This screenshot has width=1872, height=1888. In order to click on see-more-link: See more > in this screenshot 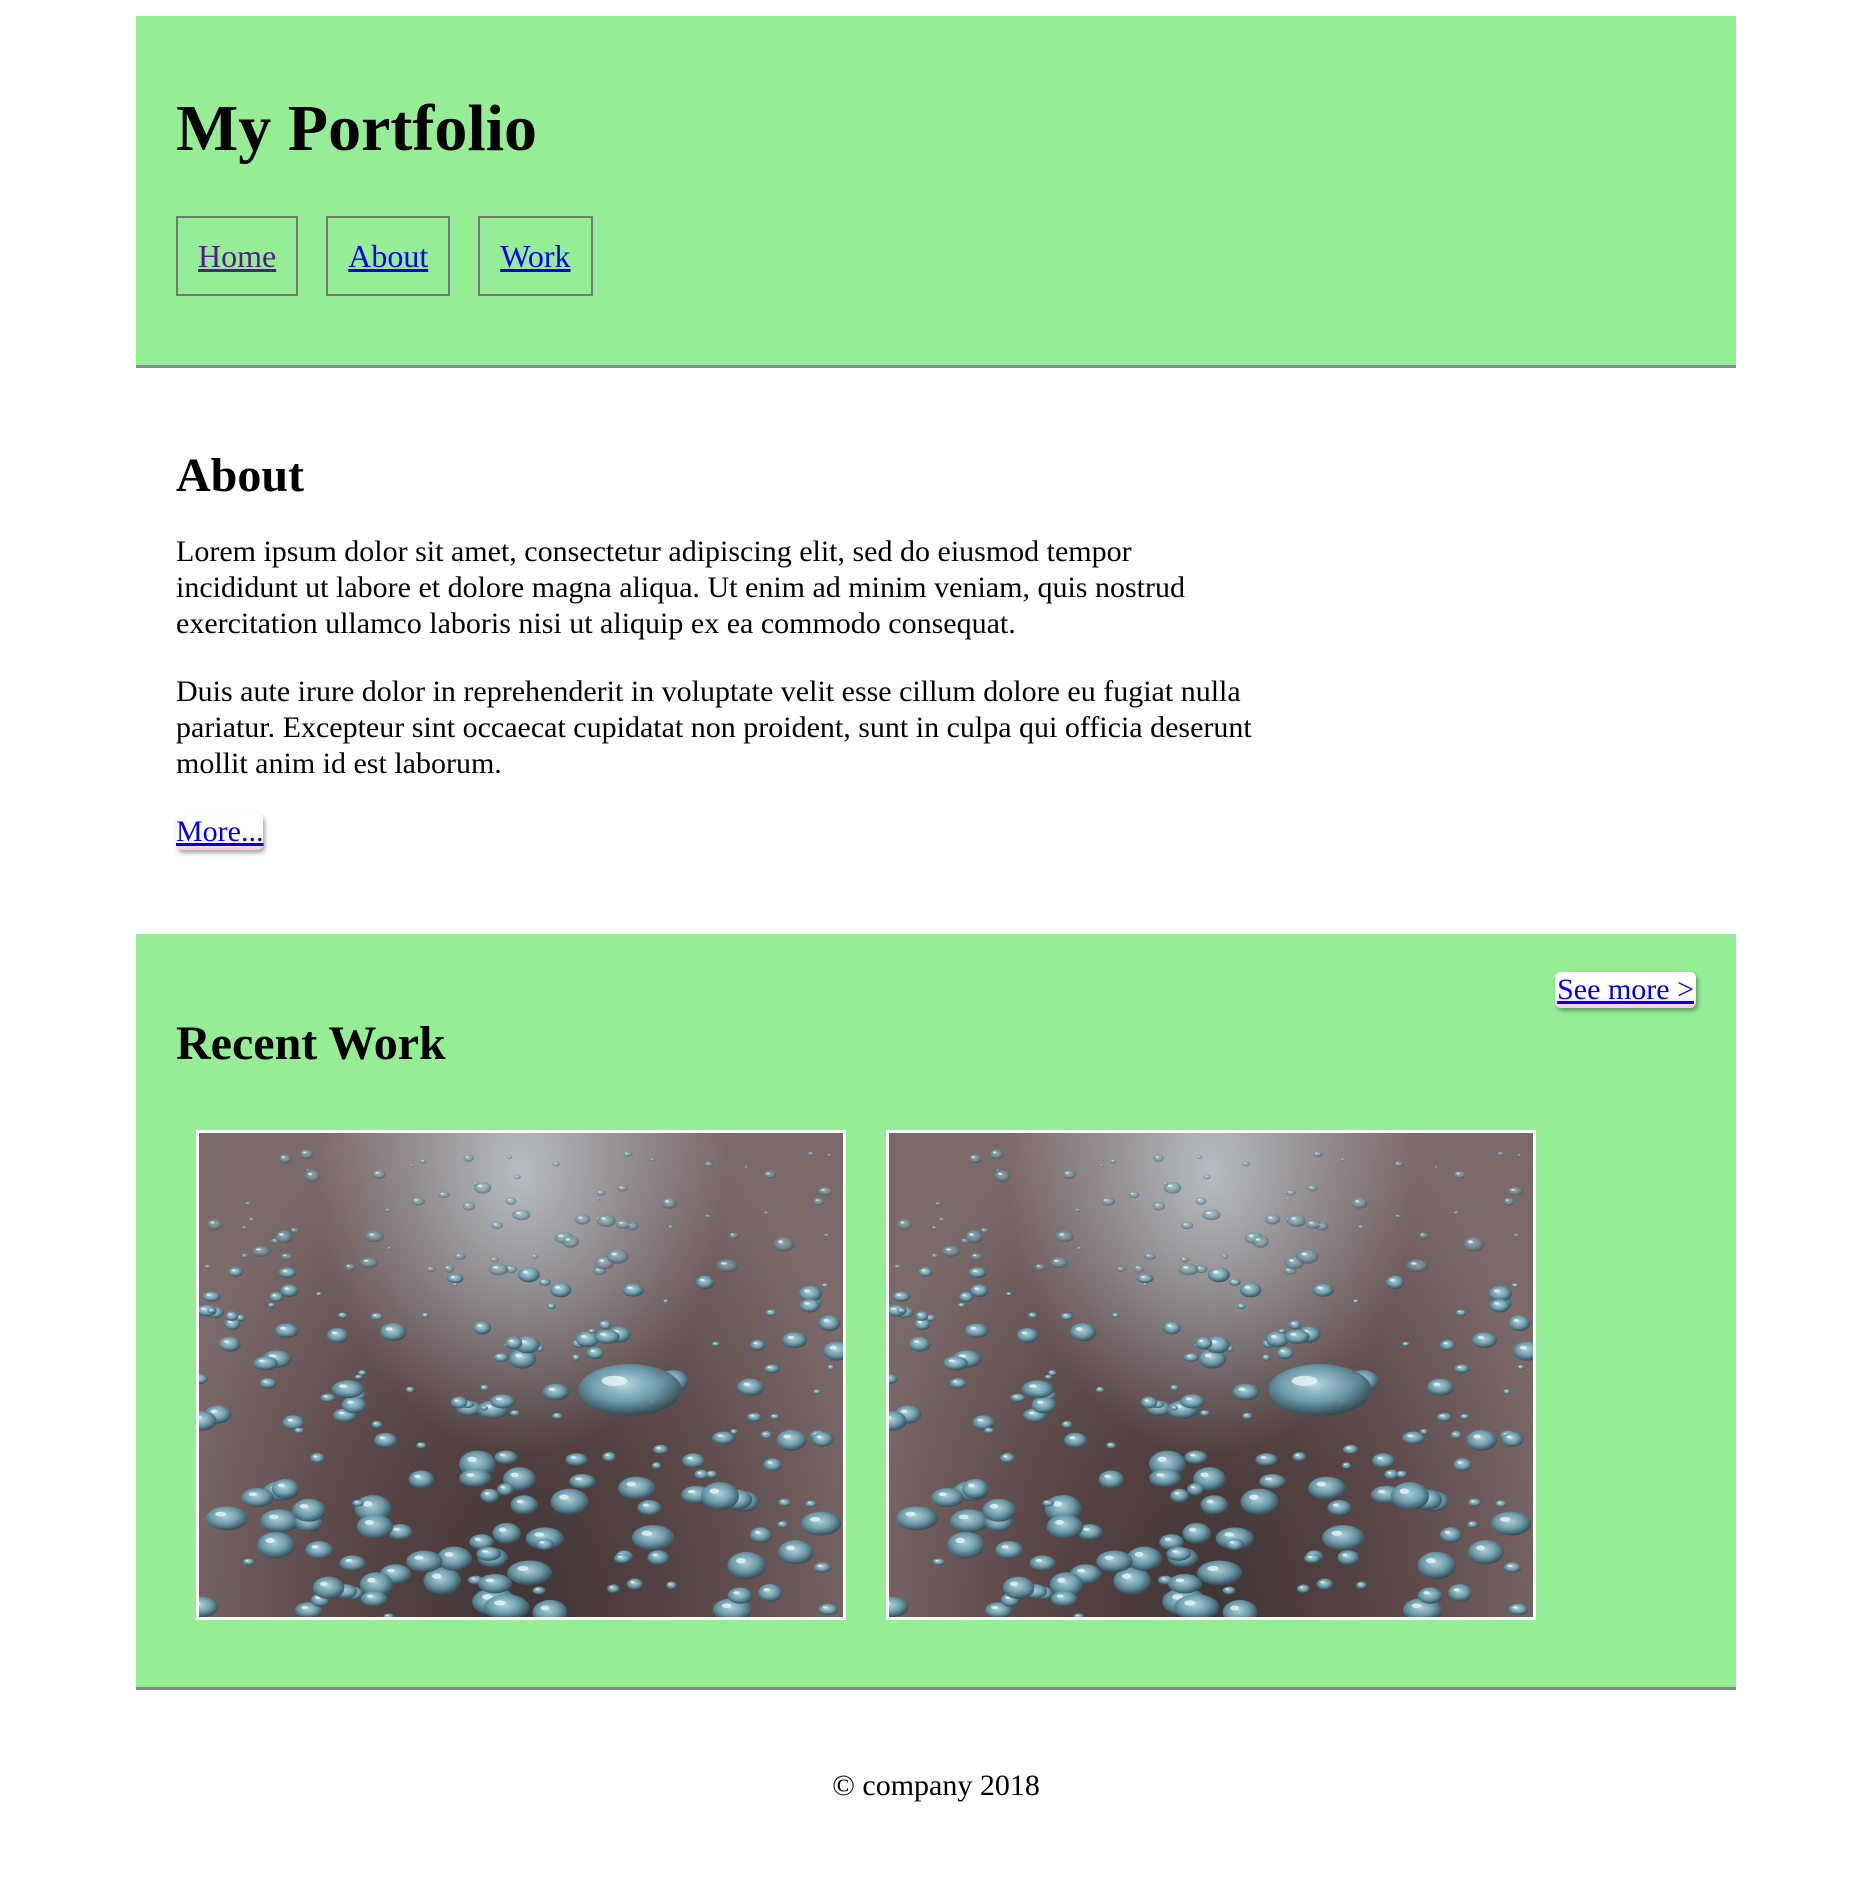, I will do `click(1625, 990)`.